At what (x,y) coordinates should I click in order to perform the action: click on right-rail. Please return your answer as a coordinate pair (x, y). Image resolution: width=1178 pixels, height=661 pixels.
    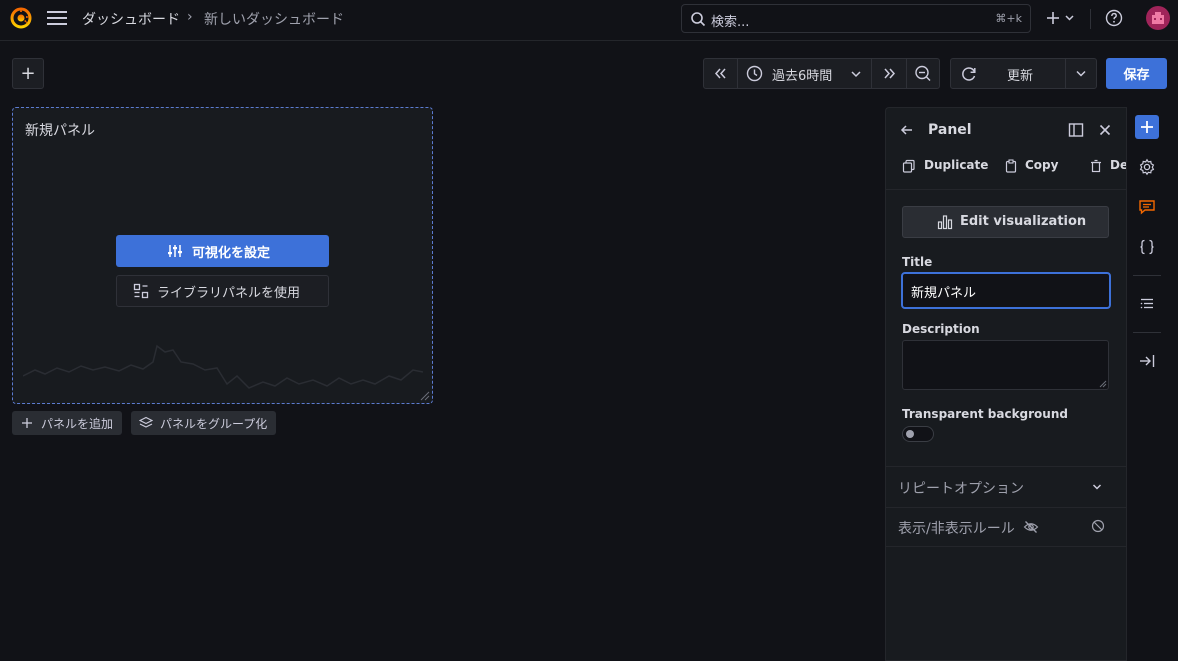
    Looking at the image, I should click on (1146, 384).